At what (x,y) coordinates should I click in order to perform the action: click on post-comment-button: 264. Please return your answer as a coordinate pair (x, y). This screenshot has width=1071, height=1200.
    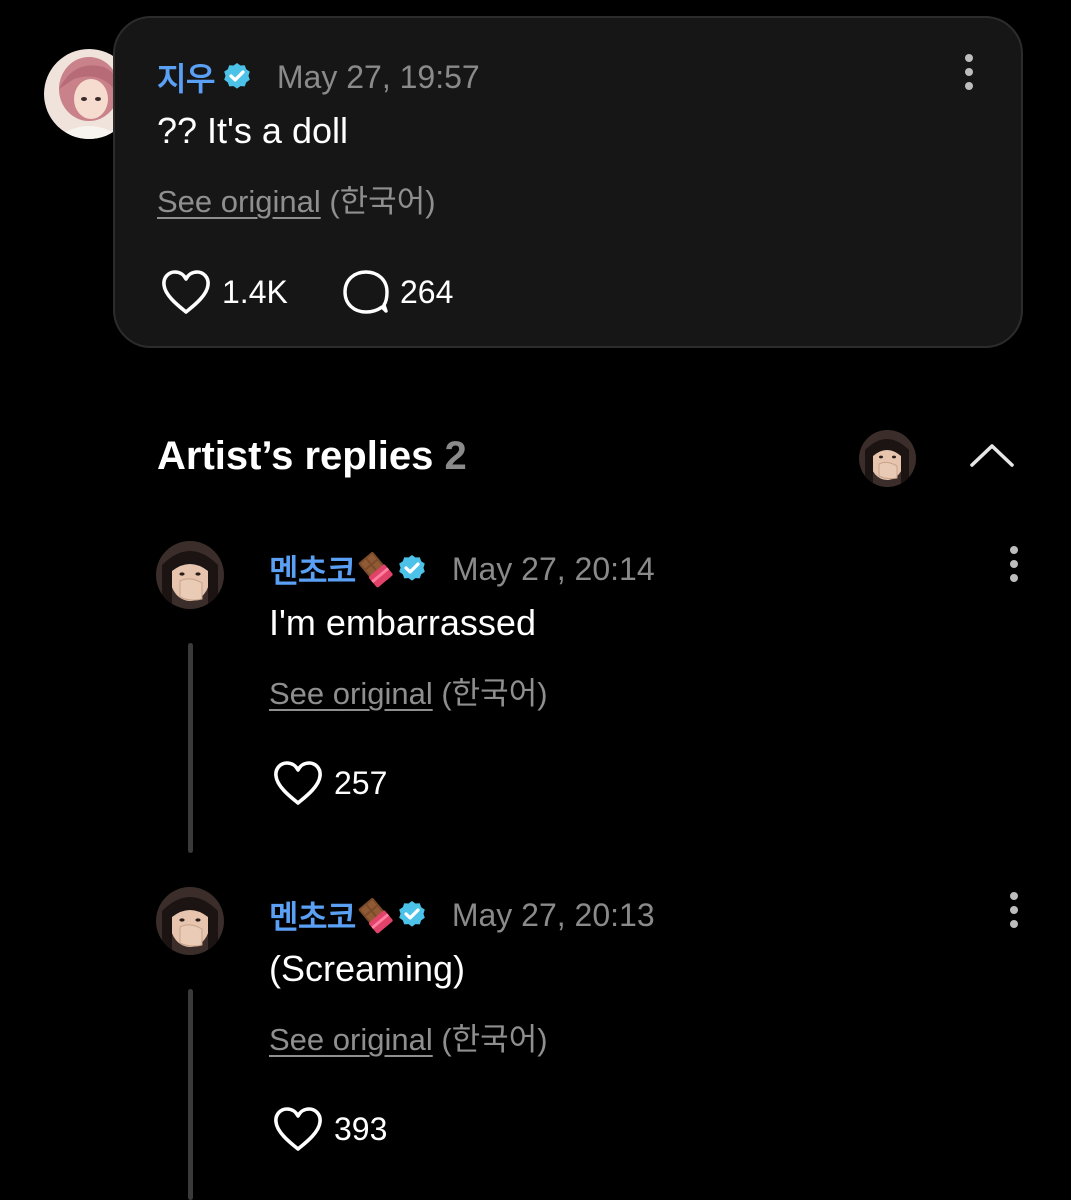
    Looking at the image, I should click on (397, 292).